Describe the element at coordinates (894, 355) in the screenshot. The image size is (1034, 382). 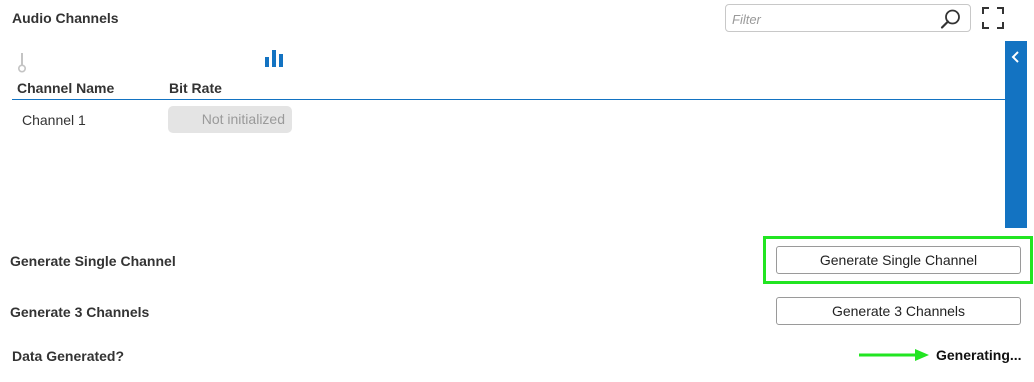
I see `arrow-right-icon` at that location.